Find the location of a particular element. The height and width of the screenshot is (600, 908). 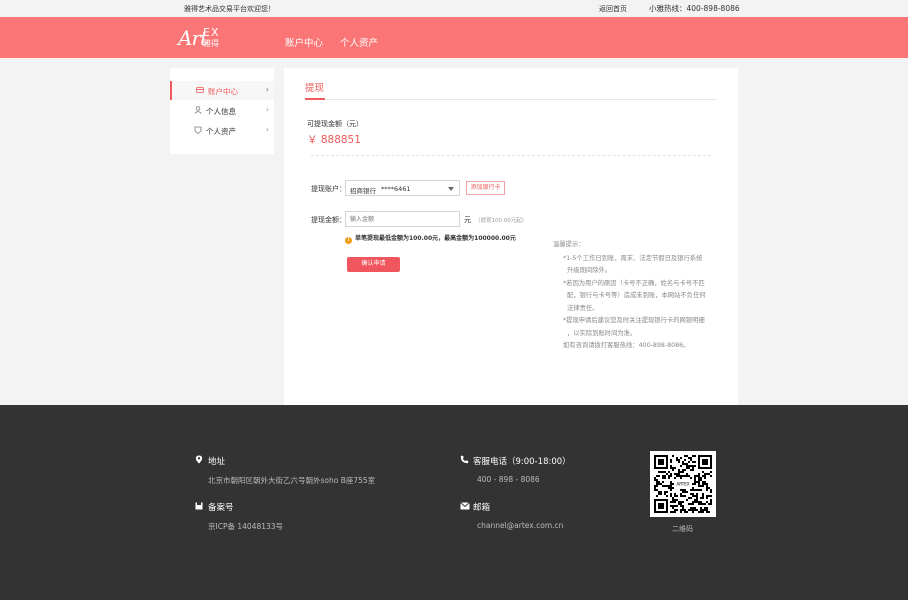

title-divider is located at coordinates (511, 99).